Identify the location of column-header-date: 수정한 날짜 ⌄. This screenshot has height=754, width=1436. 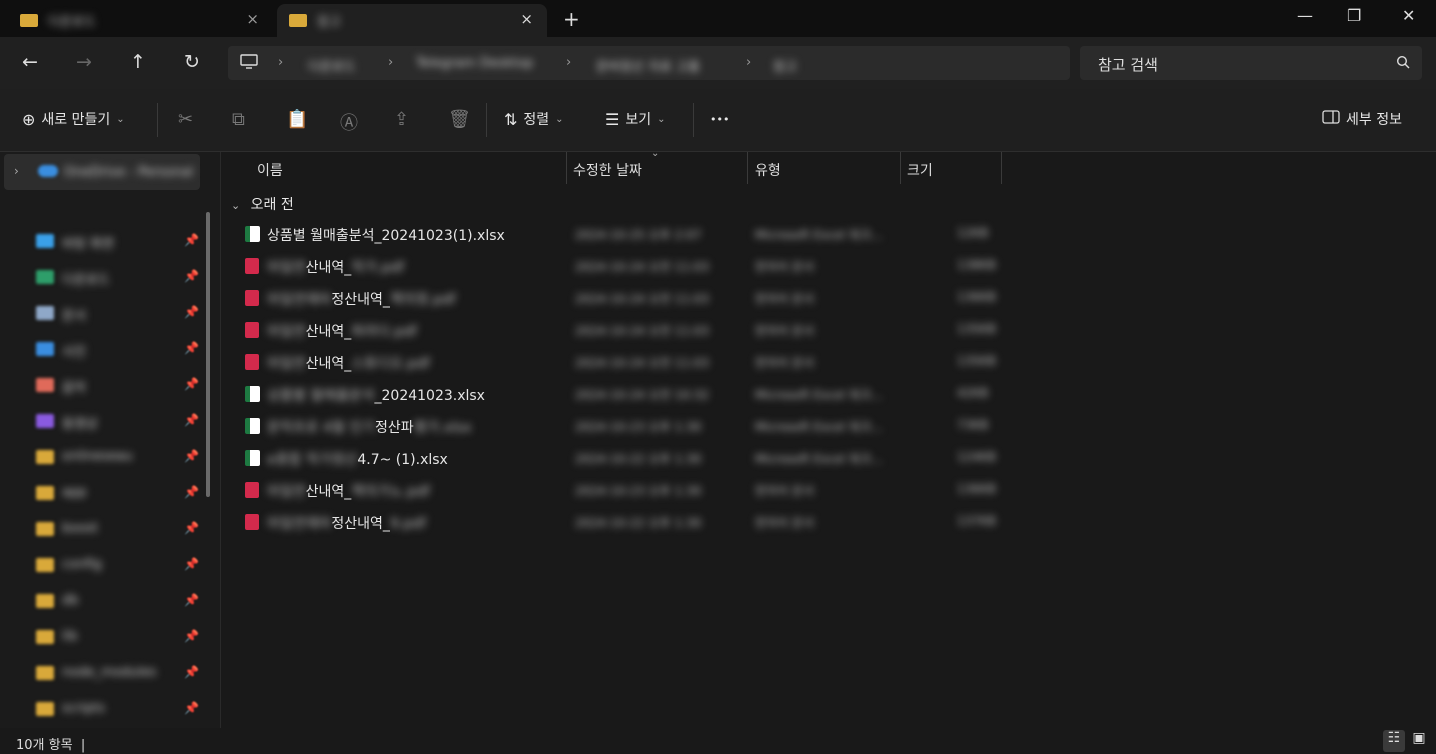
(657, 166).